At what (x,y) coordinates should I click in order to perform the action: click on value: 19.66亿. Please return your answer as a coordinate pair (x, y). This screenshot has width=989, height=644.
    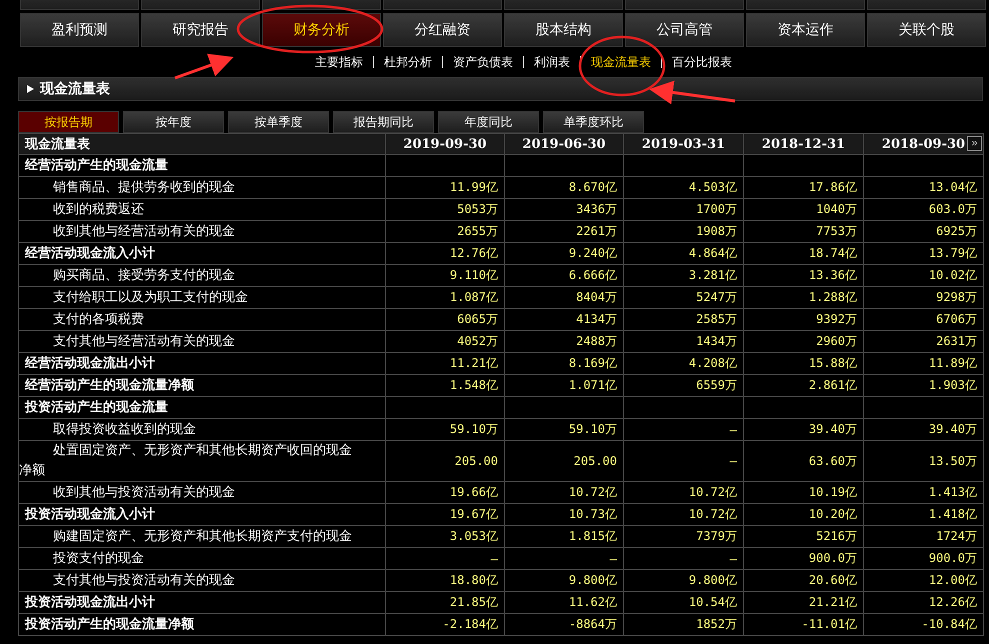
    Looking at the image, I should click on (474, 492).